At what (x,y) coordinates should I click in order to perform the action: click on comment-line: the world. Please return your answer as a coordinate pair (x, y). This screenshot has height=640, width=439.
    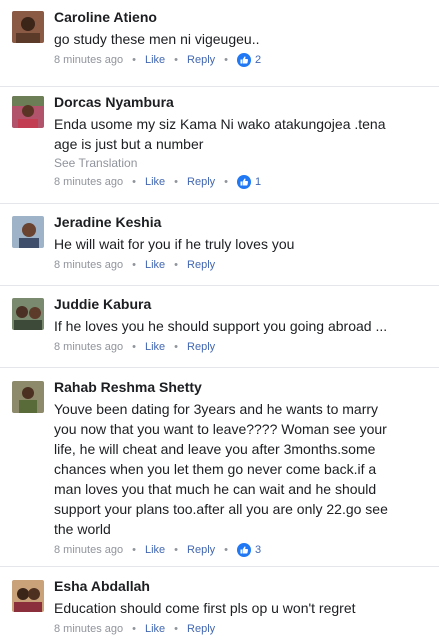
    Looking at the image, I should click on (82, 529).